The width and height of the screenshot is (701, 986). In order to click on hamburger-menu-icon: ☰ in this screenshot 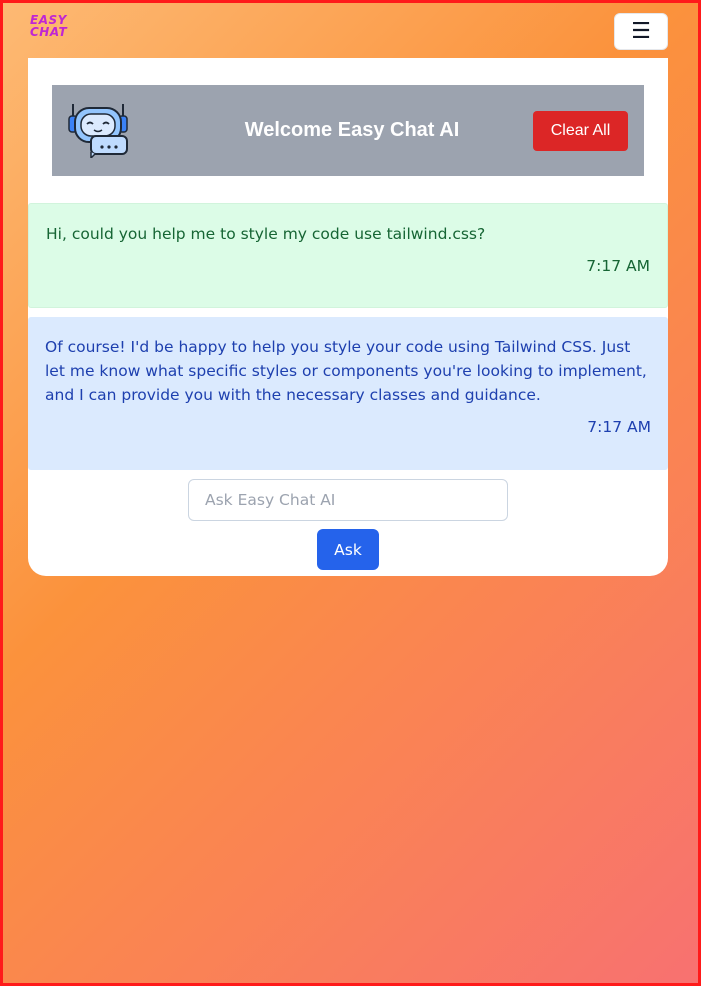, I will do `click(641, 31)`.